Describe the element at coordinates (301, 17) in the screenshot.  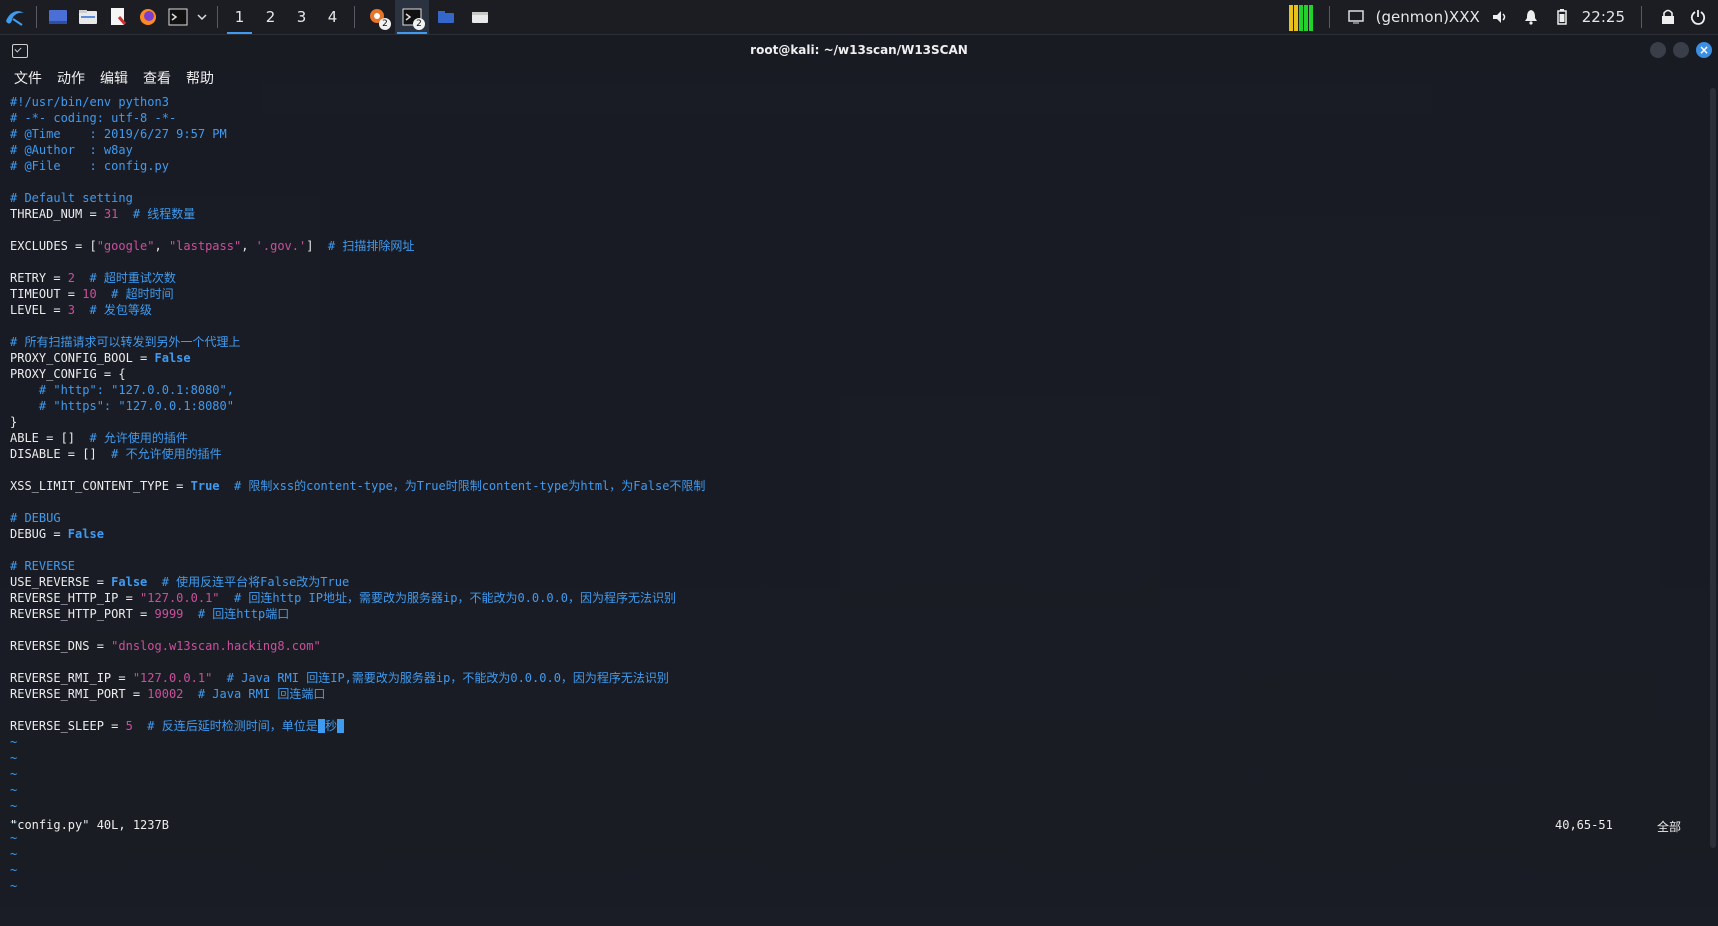
I see `workspace-3: 3` at that location.